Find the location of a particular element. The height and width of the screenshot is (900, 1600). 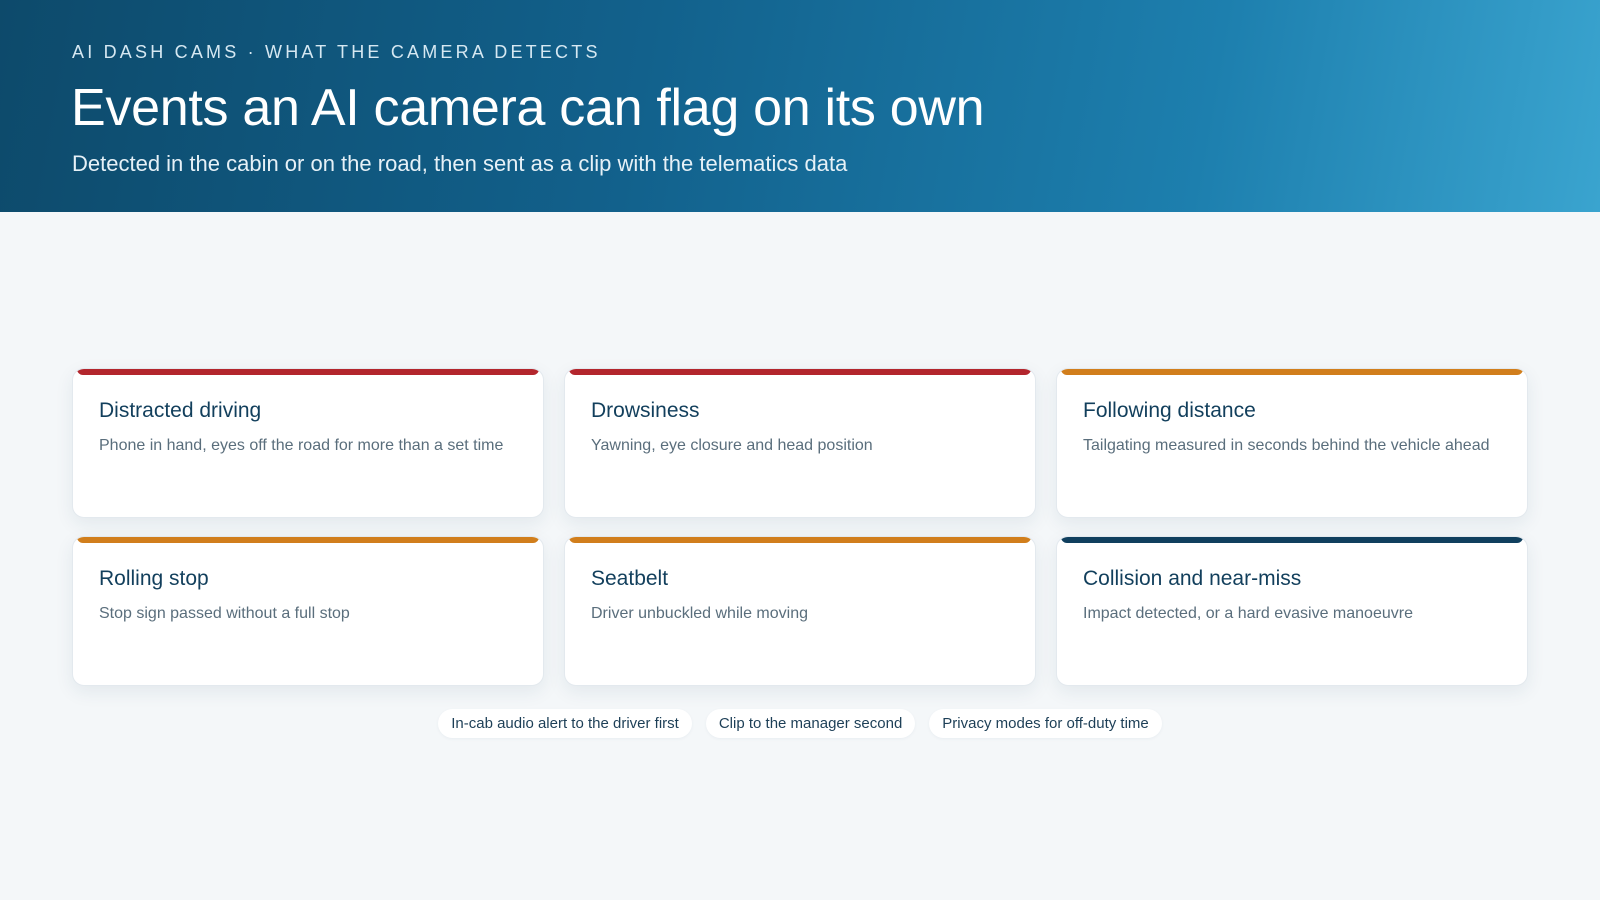

event-card-description: Yawning, eye closure and head position is located at coordinates (732, 445).